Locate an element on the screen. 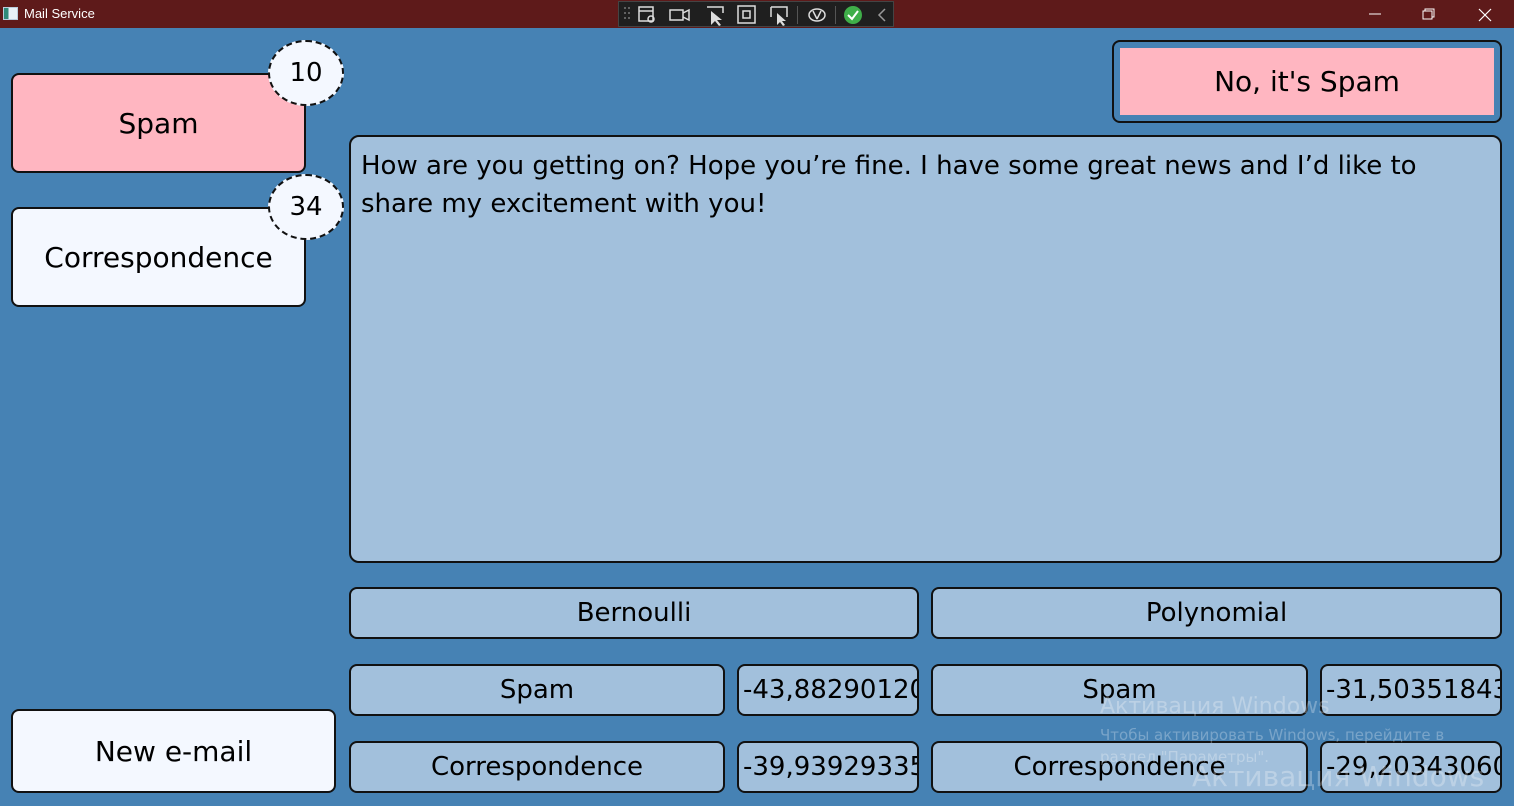  close-button is located at coordinates (1485, 14).